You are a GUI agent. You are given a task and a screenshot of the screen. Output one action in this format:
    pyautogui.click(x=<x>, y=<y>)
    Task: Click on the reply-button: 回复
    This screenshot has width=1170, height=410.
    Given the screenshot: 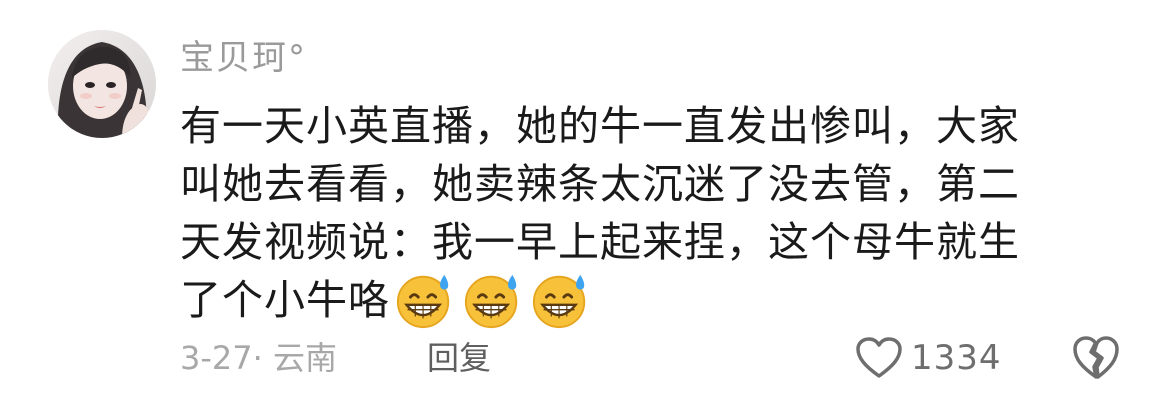 What is the action you would take?
    pyautogui.click(x=459, y=358)
    